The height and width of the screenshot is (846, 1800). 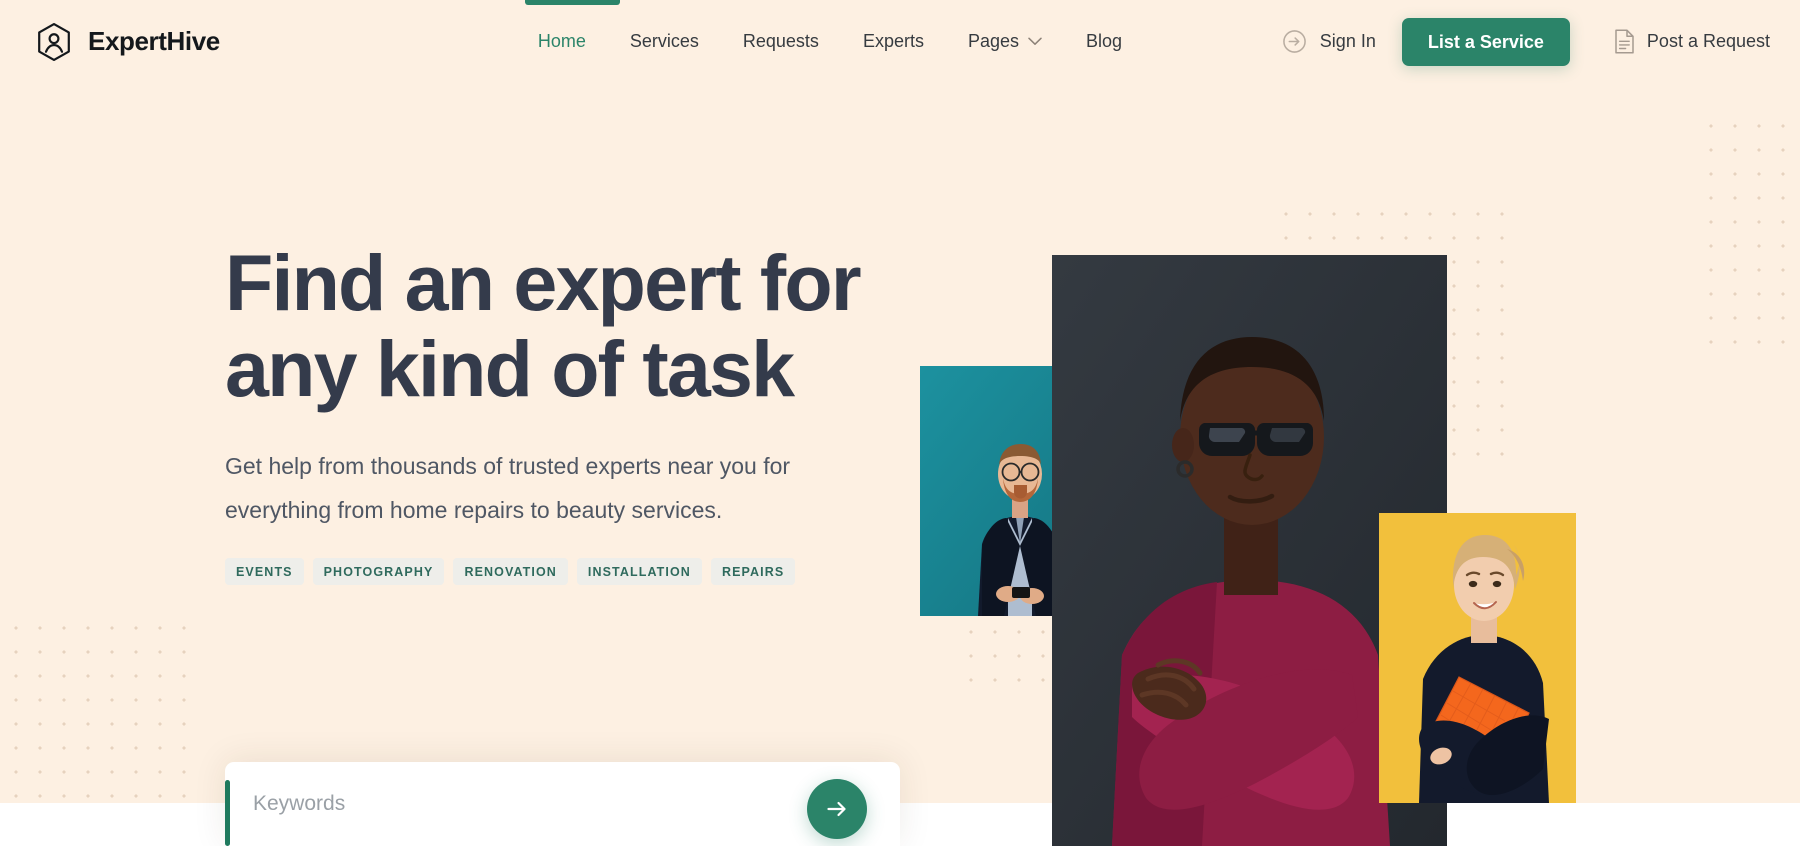 What do you see at coordinates (154, 41) in the screenshot?
I see `brand-name: ExpertHive` at bounding box center [154, 41].